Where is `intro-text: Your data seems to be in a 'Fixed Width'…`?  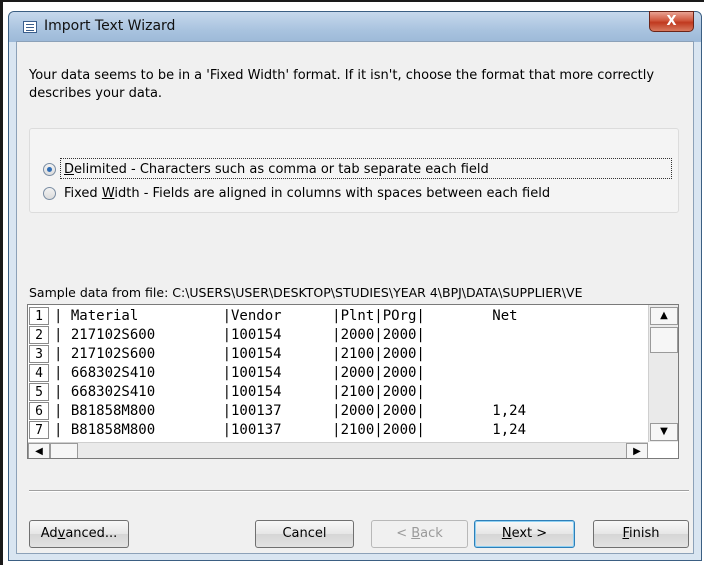
intro-text: Your data seems to be in a 'Fixed Width'… is located at coordinates (342, 84).